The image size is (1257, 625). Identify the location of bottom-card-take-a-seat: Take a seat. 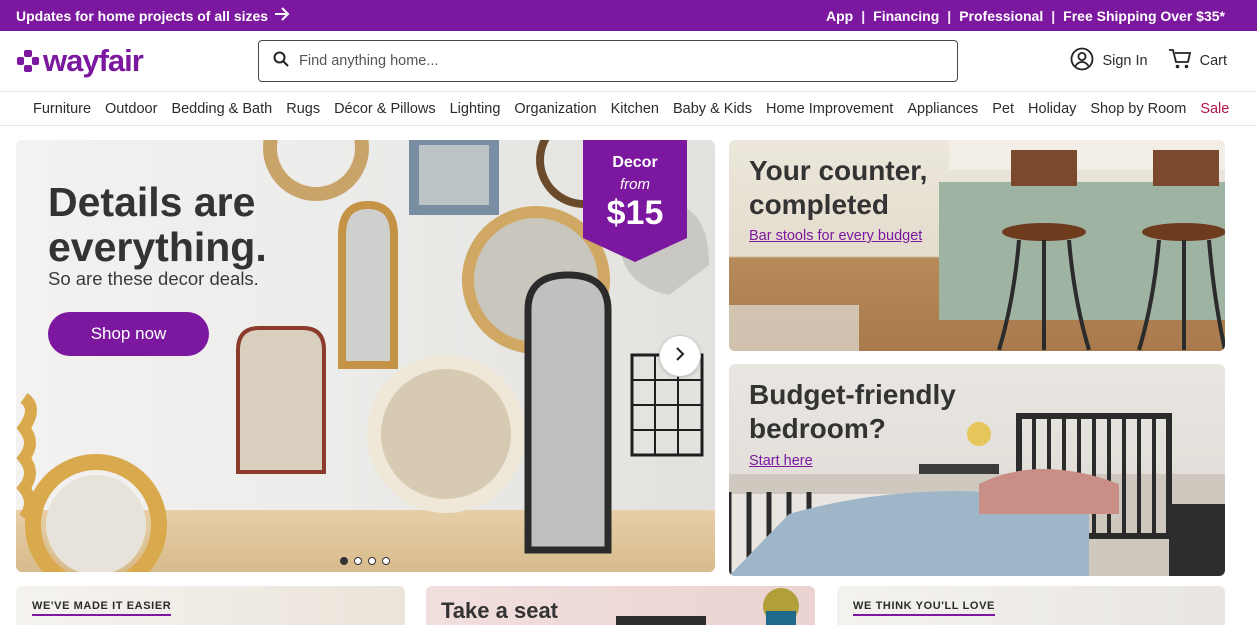
(620, 605).